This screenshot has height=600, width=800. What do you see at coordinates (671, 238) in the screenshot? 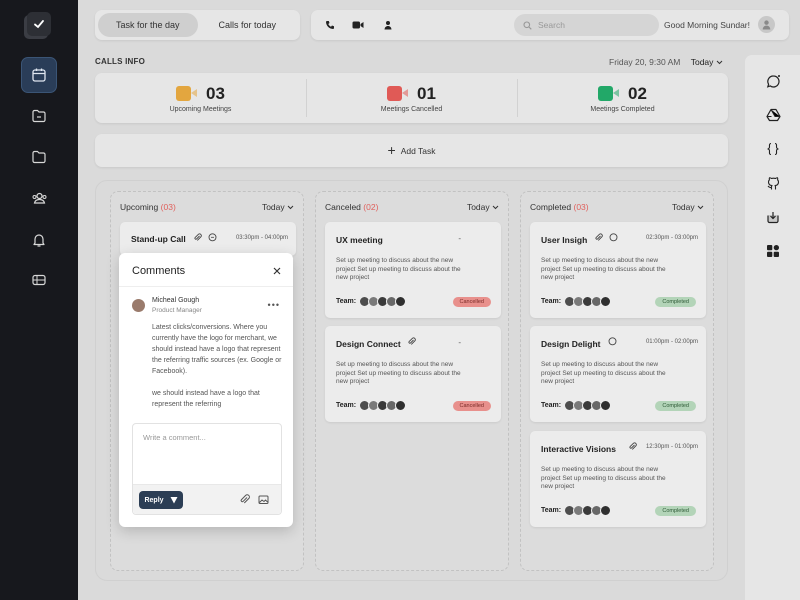
I see `card-time: 02:30pm - 03:00pm` at bounding box center [671, 238].